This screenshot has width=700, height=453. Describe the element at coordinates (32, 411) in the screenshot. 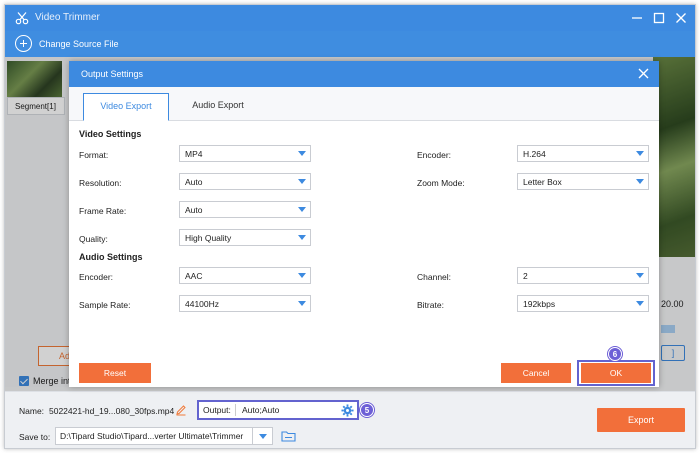

I see `name-label: Name:` at that location.